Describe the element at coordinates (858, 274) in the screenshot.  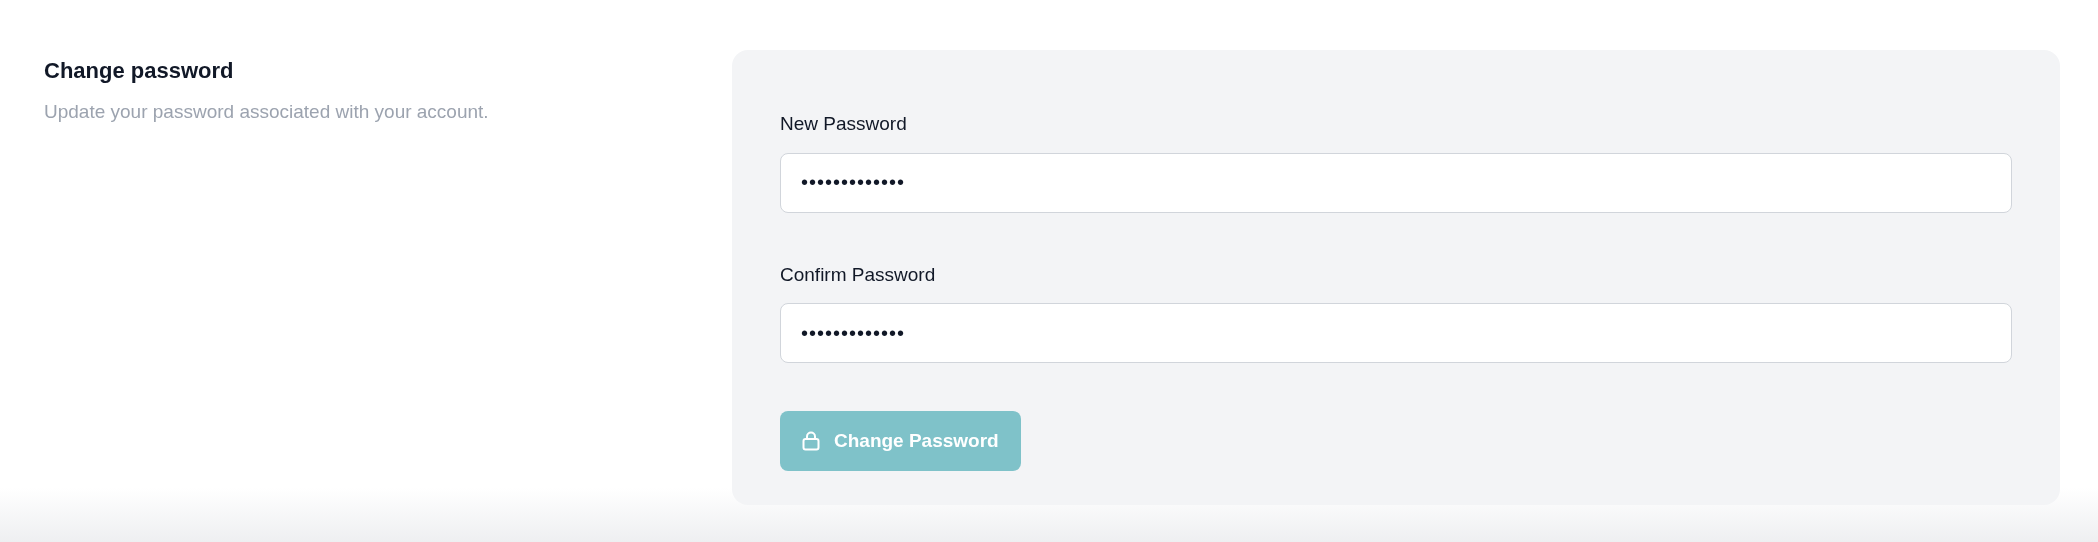
I see `field-label: Confirm Password` at that location.